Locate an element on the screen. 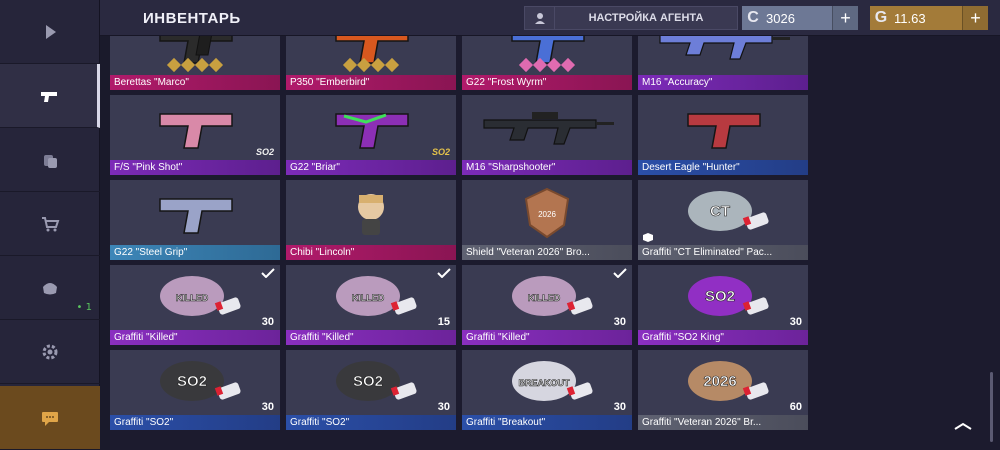  sidebar-item-agents: • 1 is located at coordinates (50, 288).